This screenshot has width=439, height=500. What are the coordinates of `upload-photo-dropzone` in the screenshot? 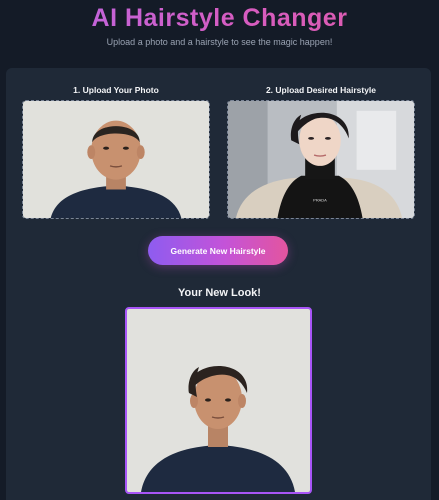 It's located at (116, 159).